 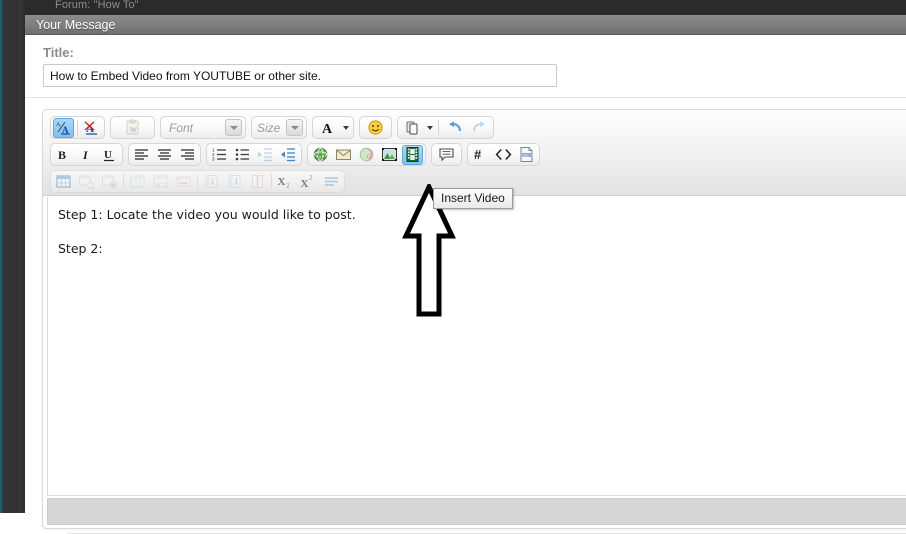 What do you see at coordinates (58, 52) in the screenshot?
I see `title-field-label: Title:` at bounding box center [58, 52].